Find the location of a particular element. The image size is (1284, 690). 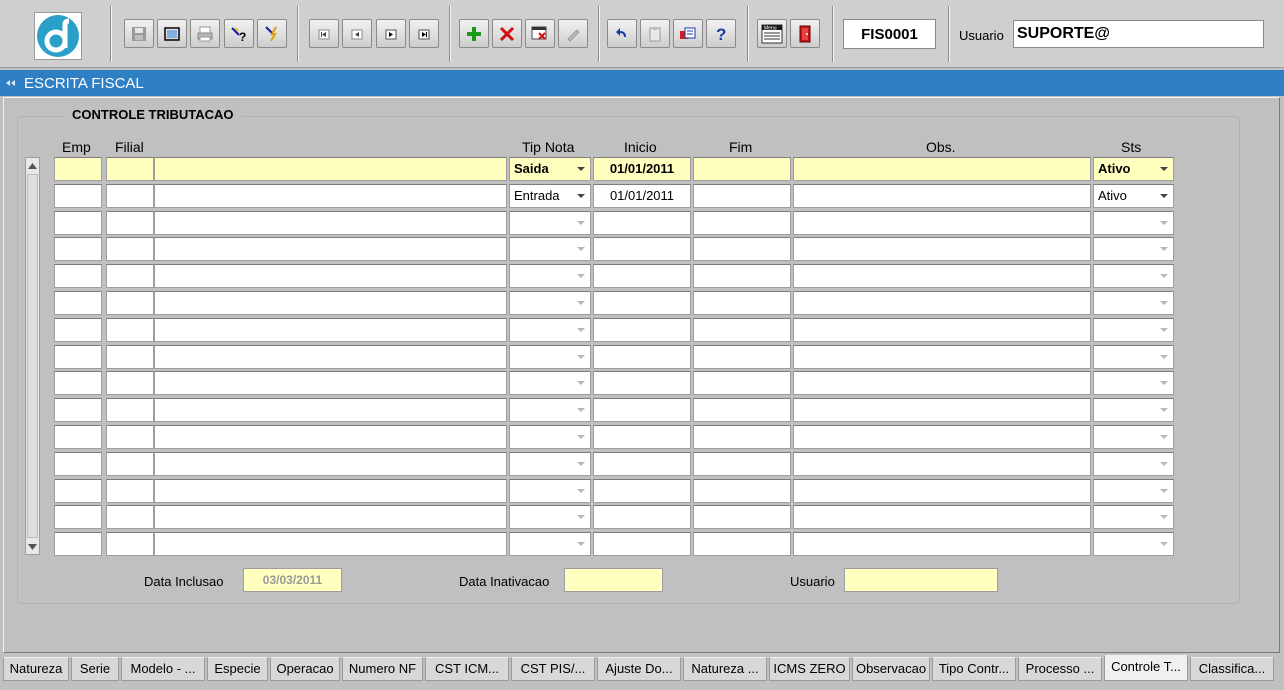

insert-record-button is located at coordinates (474, 33).